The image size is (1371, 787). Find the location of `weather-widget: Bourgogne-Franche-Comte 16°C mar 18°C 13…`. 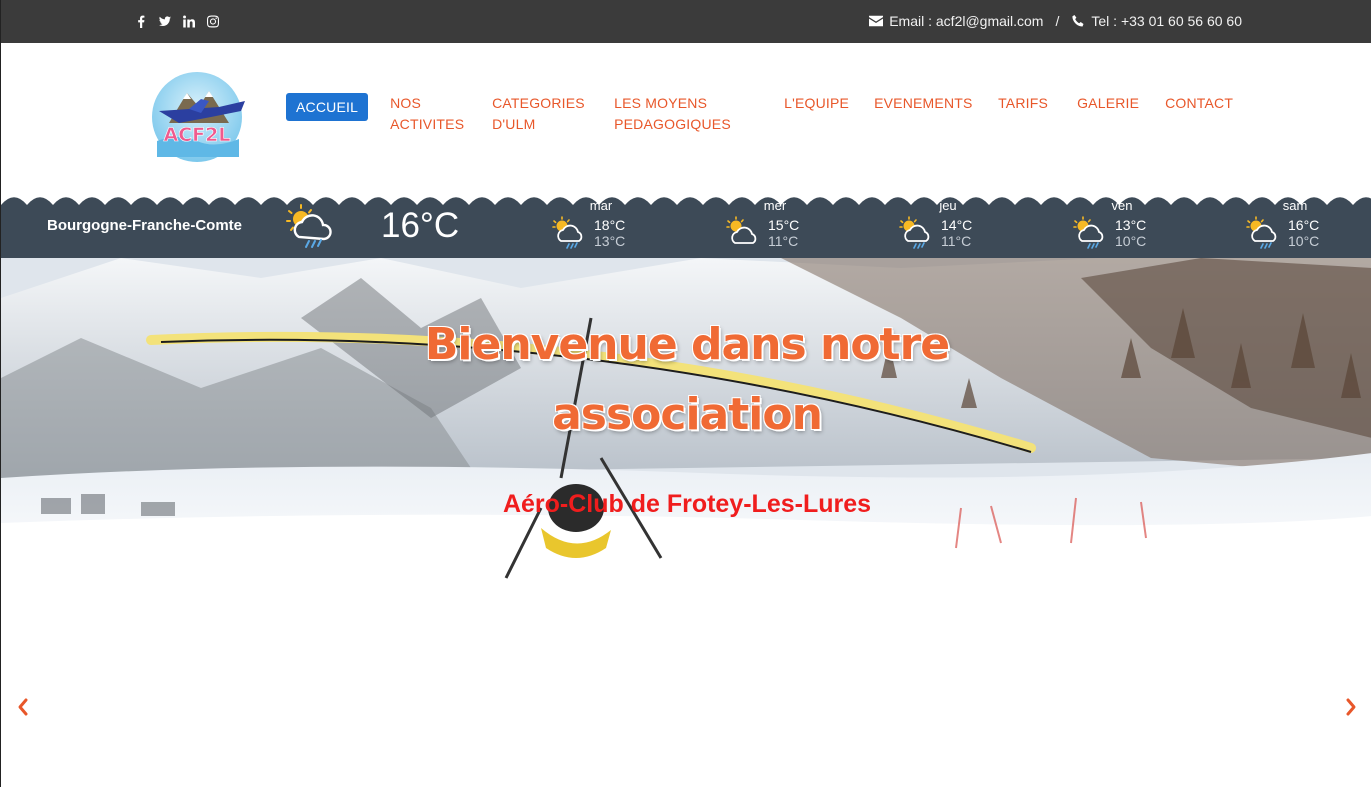

weather-widget: Bourgogne-Franche-Comte 16°C mar 18°C 13… is located at coordinates (686, 226).